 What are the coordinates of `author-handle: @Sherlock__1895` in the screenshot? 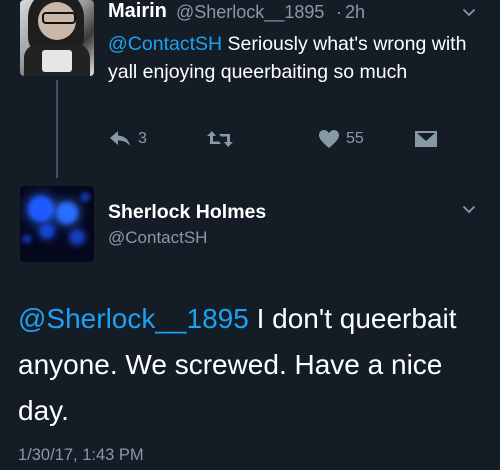 It's located at (250, 12).